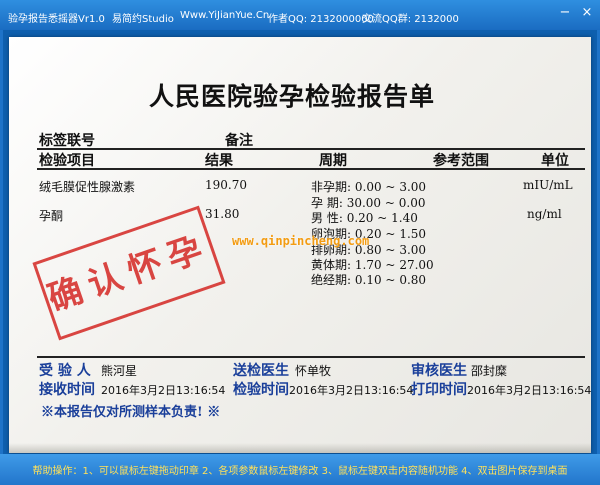 This screenshot has width=600, height=485. I want to click on receive-time: 2016年3月2日13:16:54, so click(163, 390).